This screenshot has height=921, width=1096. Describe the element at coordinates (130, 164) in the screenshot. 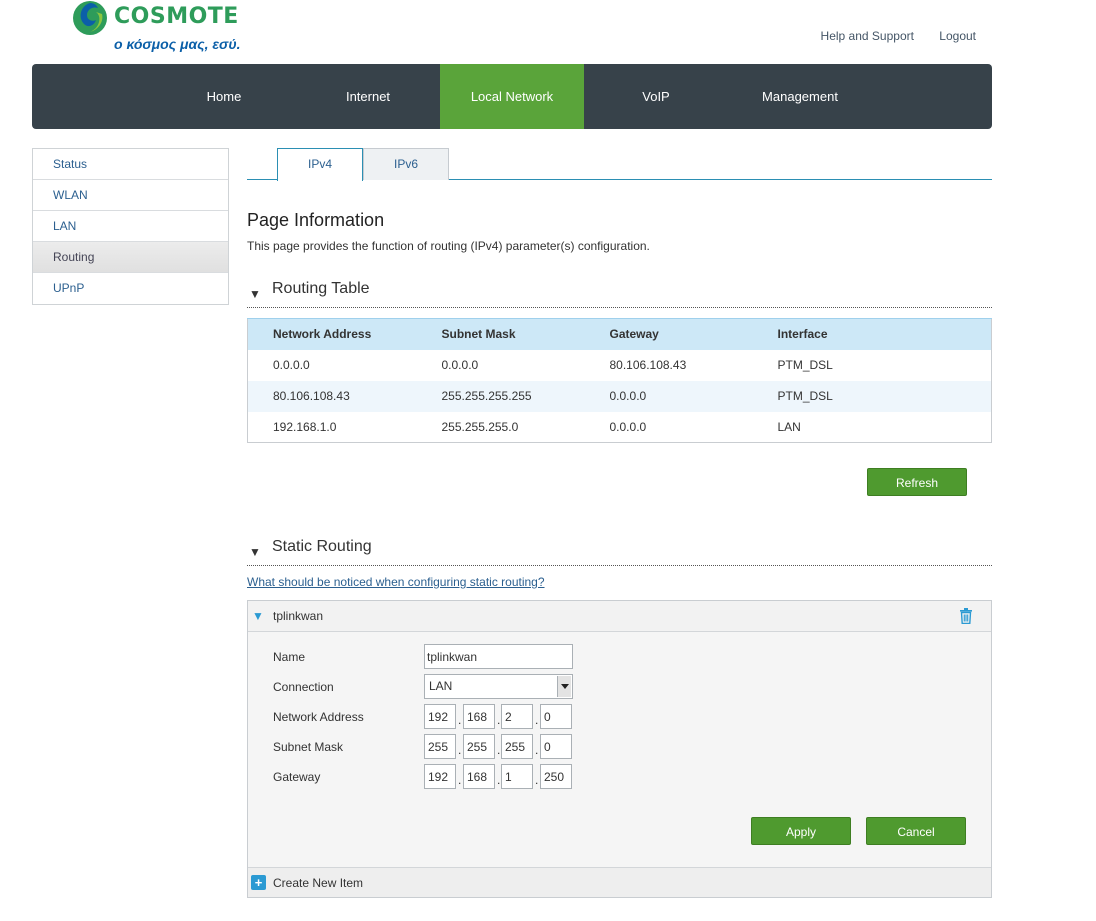

I see `sidebar-item-status: Status` at that location.